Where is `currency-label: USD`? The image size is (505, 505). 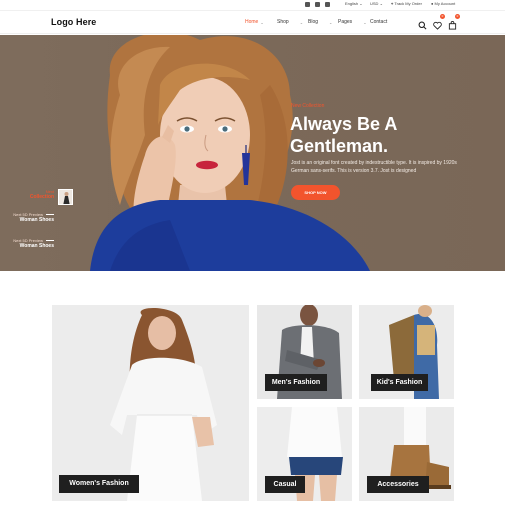 currency-label: USD is located at coordinates (374, 3).